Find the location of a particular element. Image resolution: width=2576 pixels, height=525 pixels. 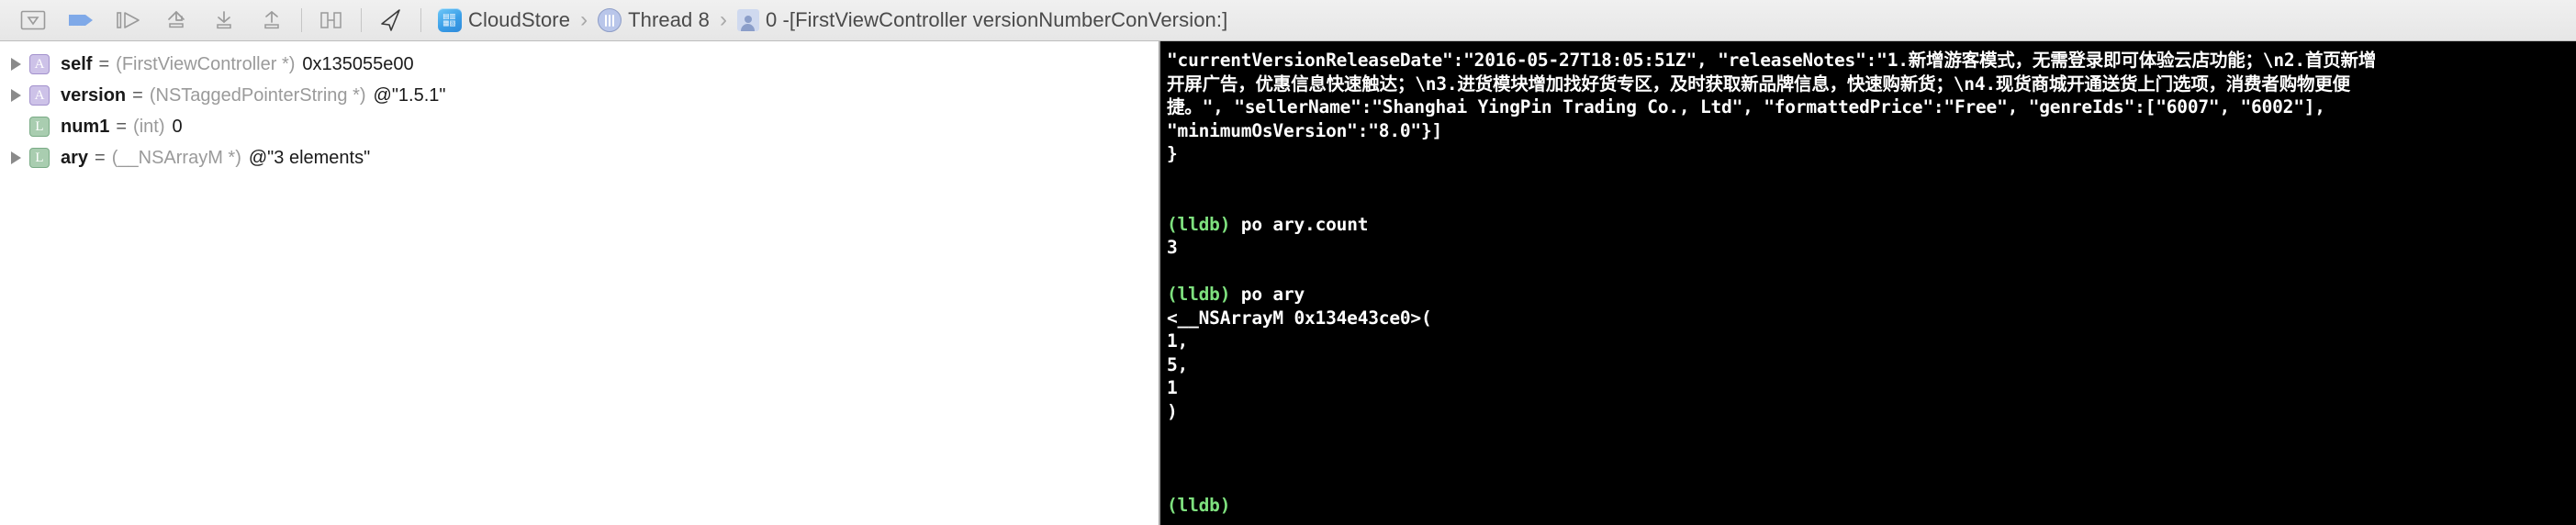

variable-row-num1: L num1 = (int) 0 is located at coordinates (579, 126).